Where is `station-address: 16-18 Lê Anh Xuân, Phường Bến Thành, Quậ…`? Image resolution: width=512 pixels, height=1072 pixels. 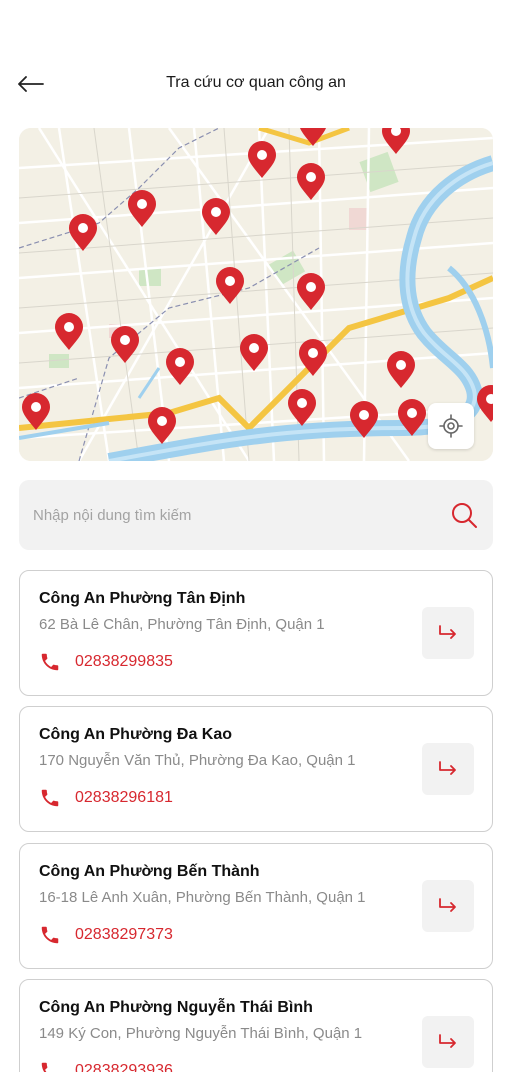 station-address: 16-18 Lê Anh Xuân, Phường Bến Thành, Quậ… is located at coordinates (202, 897).